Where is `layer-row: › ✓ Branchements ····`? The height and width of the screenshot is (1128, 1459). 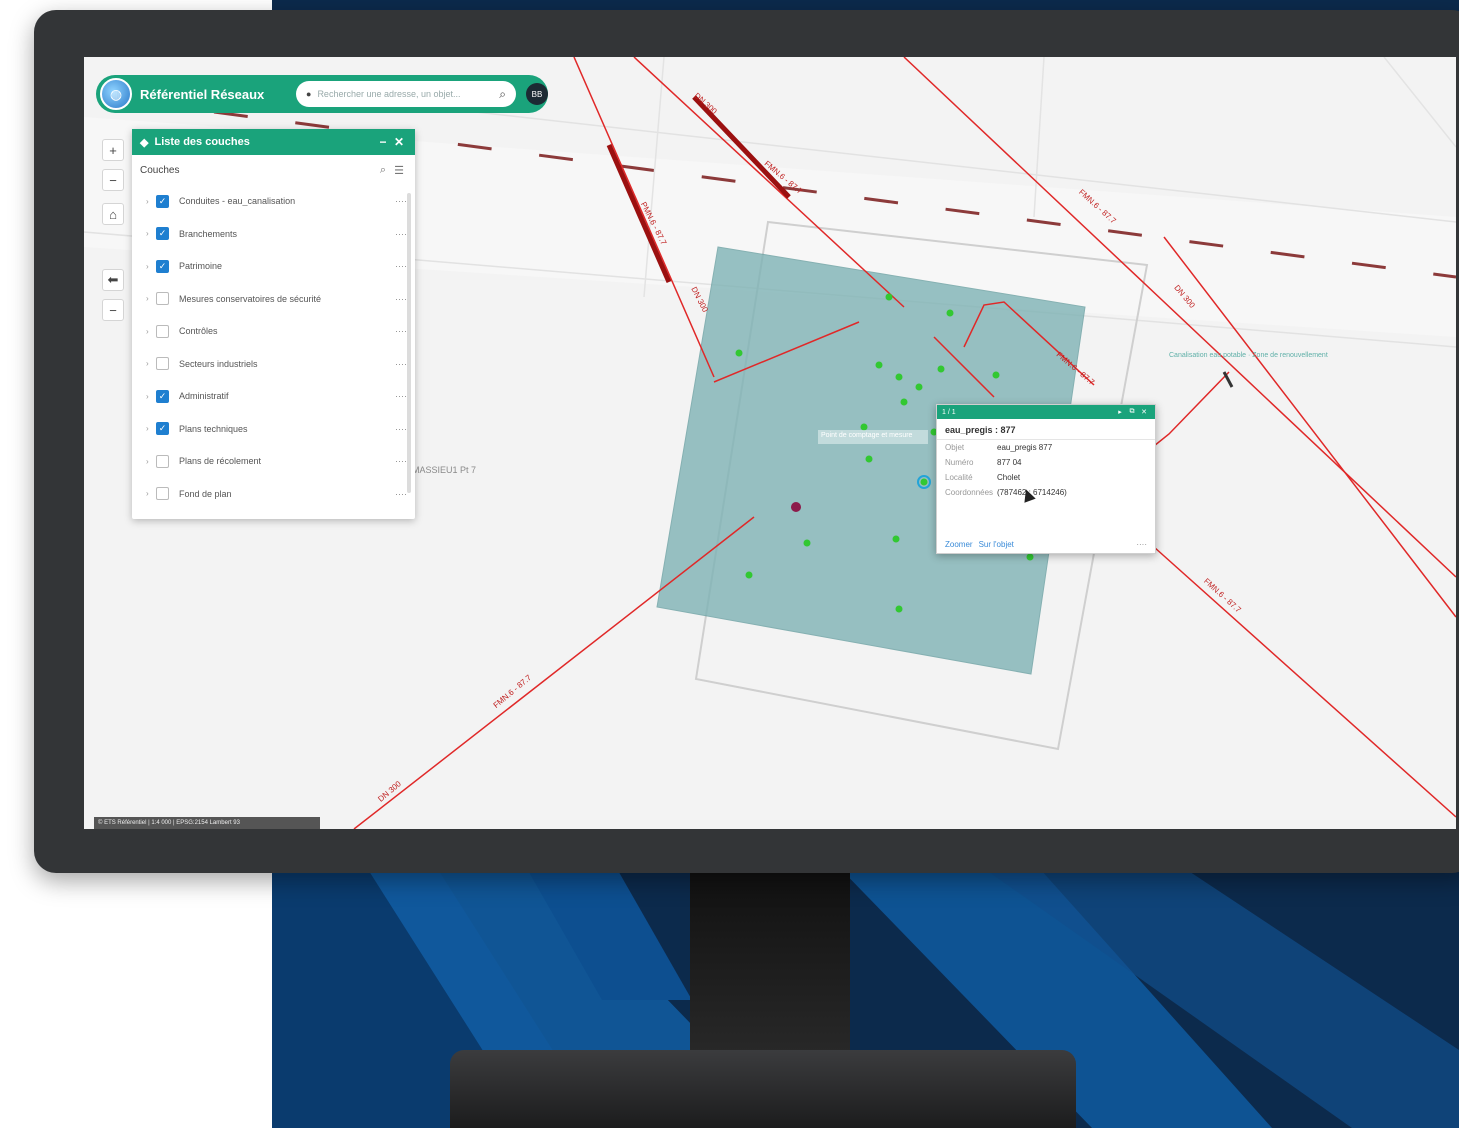 layer-row: › ✓ Branchements ···· is located at coordinates (273, 234).